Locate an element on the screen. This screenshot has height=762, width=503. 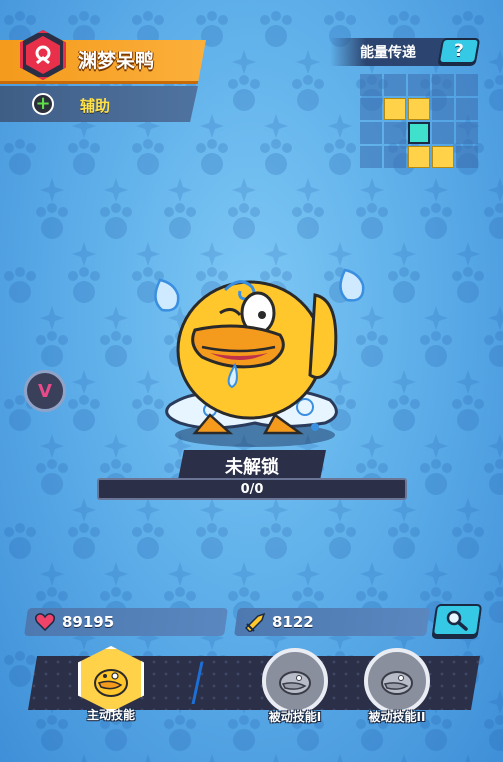
magnifier-icon is located at coordinates (457, 620).